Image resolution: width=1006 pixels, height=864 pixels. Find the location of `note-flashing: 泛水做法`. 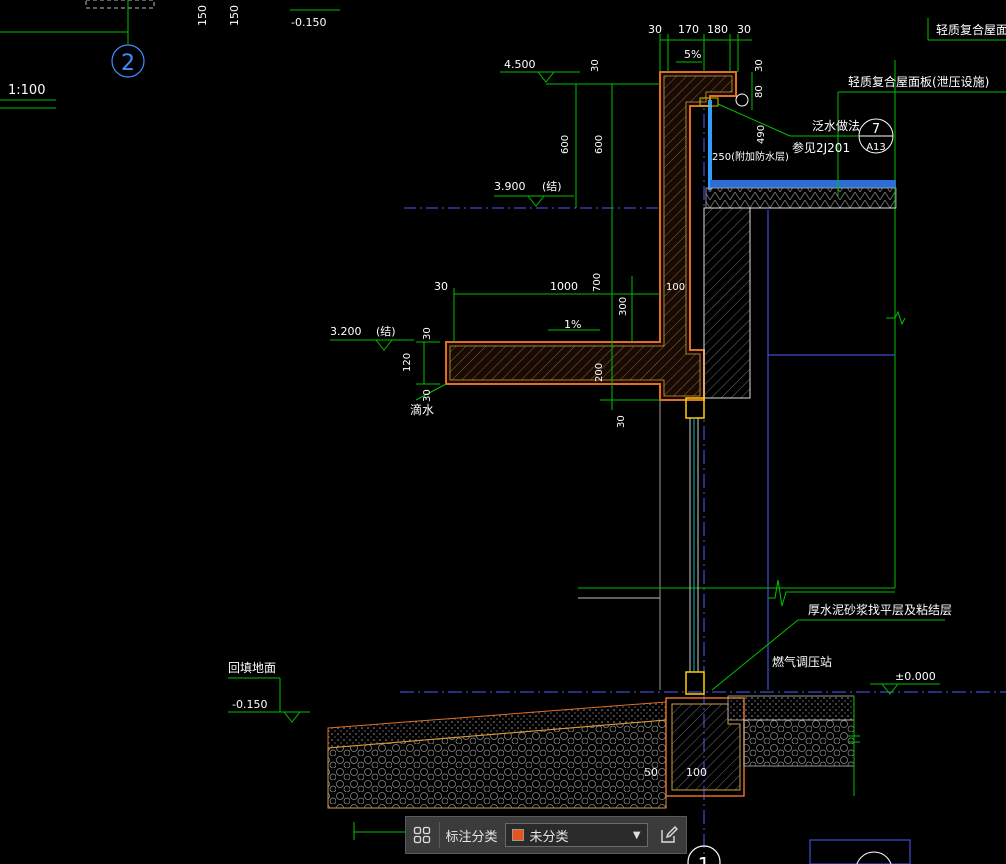

note-flashing: 泛水做法 is located at coordinates (836, 125).